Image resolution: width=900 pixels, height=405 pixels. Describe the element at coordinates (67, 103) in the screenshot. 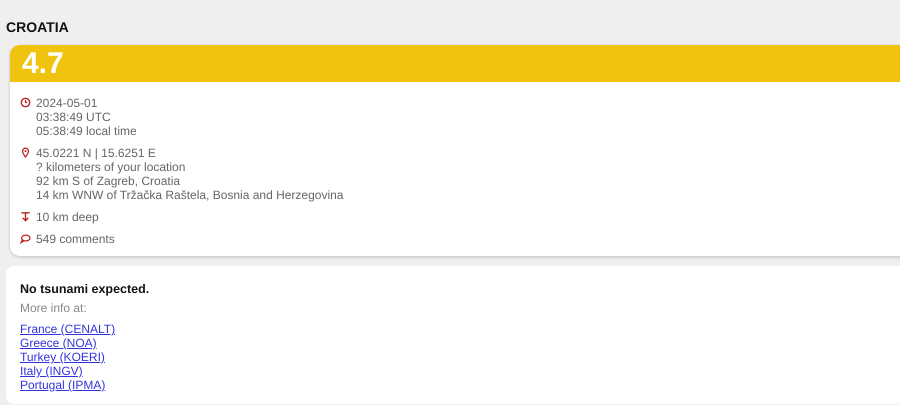

I see `detail-text: 2024-05-01` at that location.